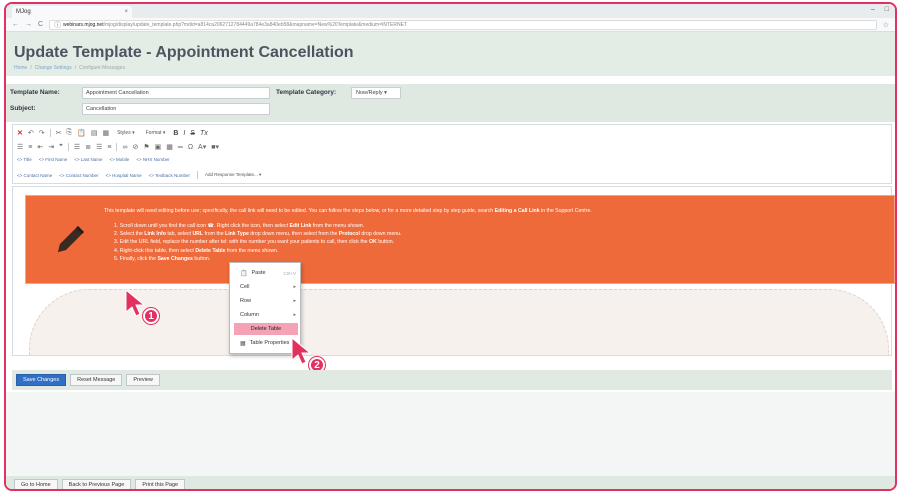 The width and height of the screenshot is (901, 493). I want to click on tag-contact-number: <> Contact Number, so click(78, 175).